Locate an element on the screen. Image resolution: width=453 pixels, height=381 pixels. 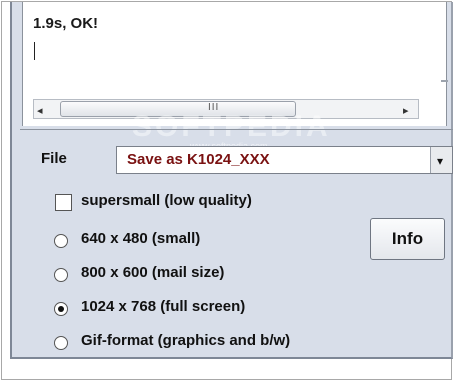
radio-gif-format-label: Gif-format (graphics and b/w) is located at coordinates (185, 340).